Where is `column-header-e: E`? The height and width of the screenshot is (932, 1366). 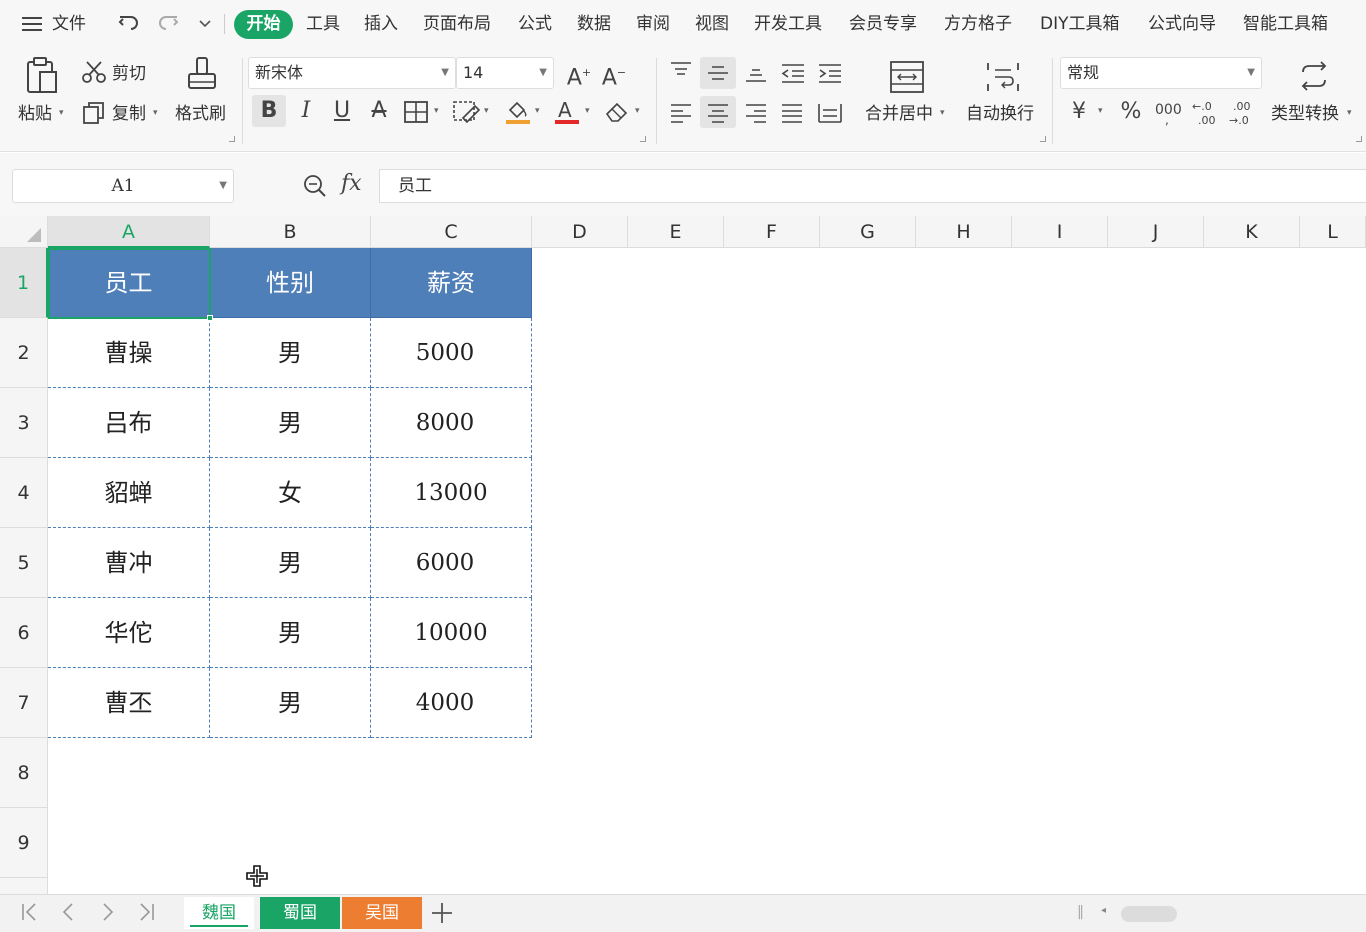
column-header-e: E is located at coordinates (676, 232).